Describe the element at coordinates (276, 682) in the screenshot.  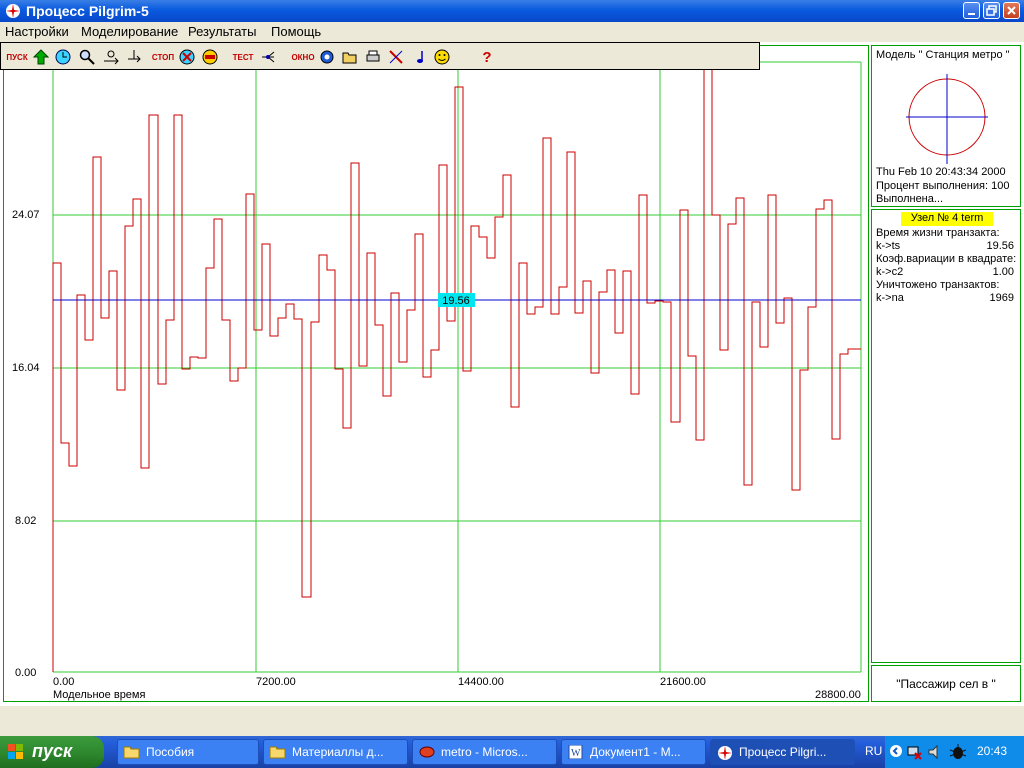
I see `x-tick: 7200.00` at that location.